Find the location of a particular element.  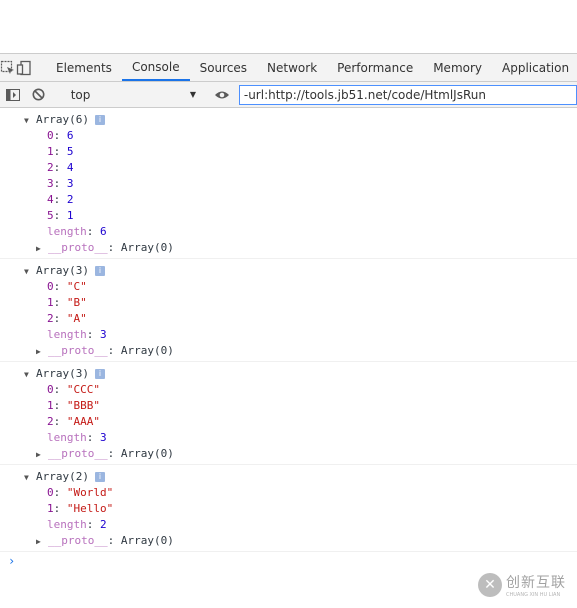

array-header-label: Array(2) is located at coordinates (62, 476).